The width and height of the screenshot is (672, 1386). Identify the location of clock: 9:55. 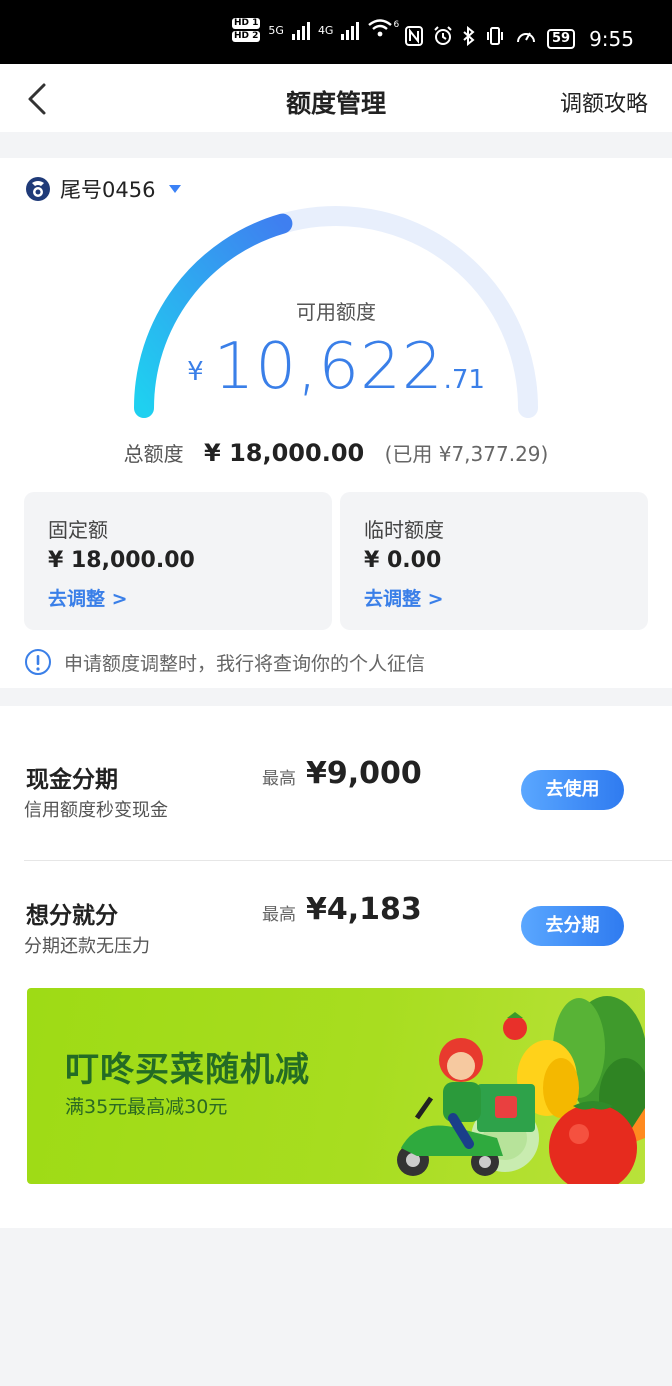
(611, 38).